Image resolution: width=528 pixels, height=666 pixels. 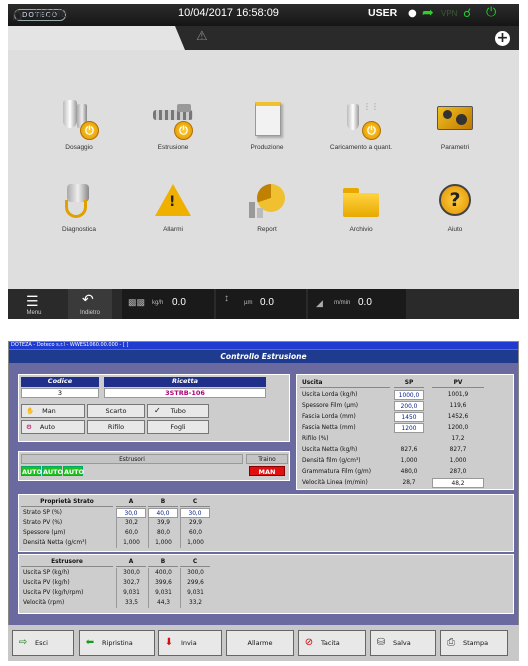 I want to click on alarm-icon: !, so click(x=173, y=202).